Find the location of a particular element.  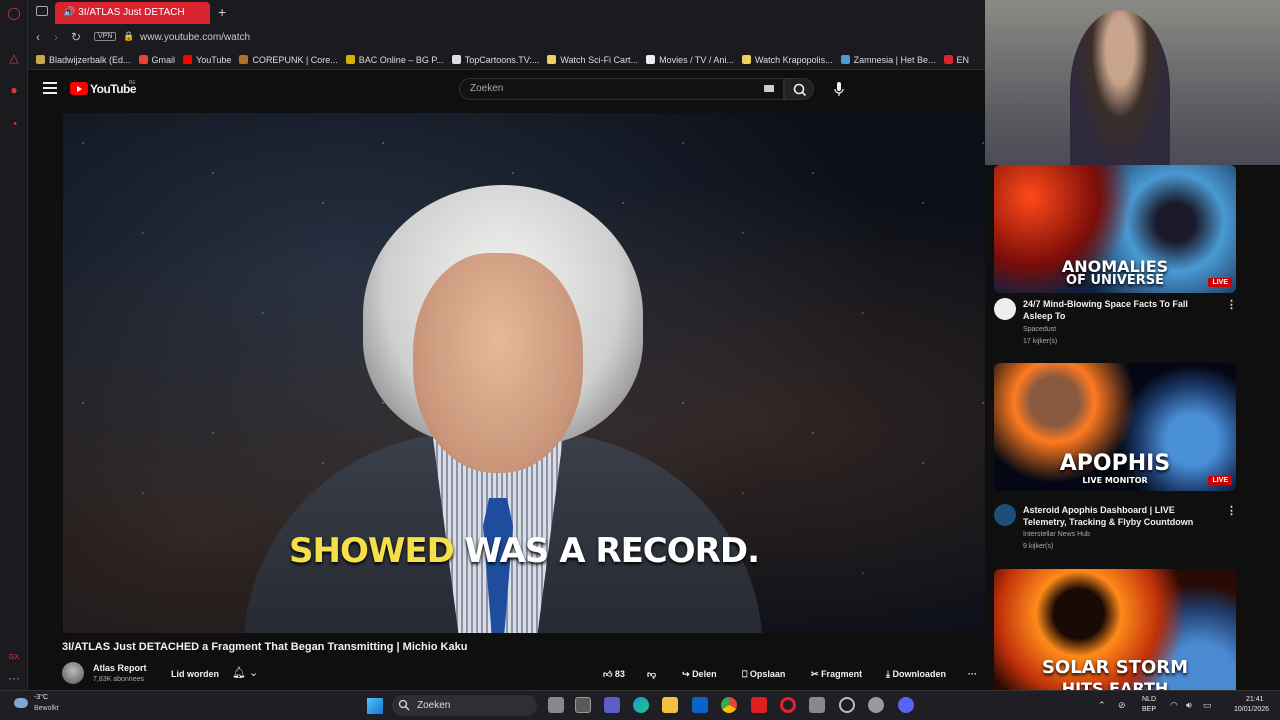

opera-gx-icon is located at coordinates (788, 705).